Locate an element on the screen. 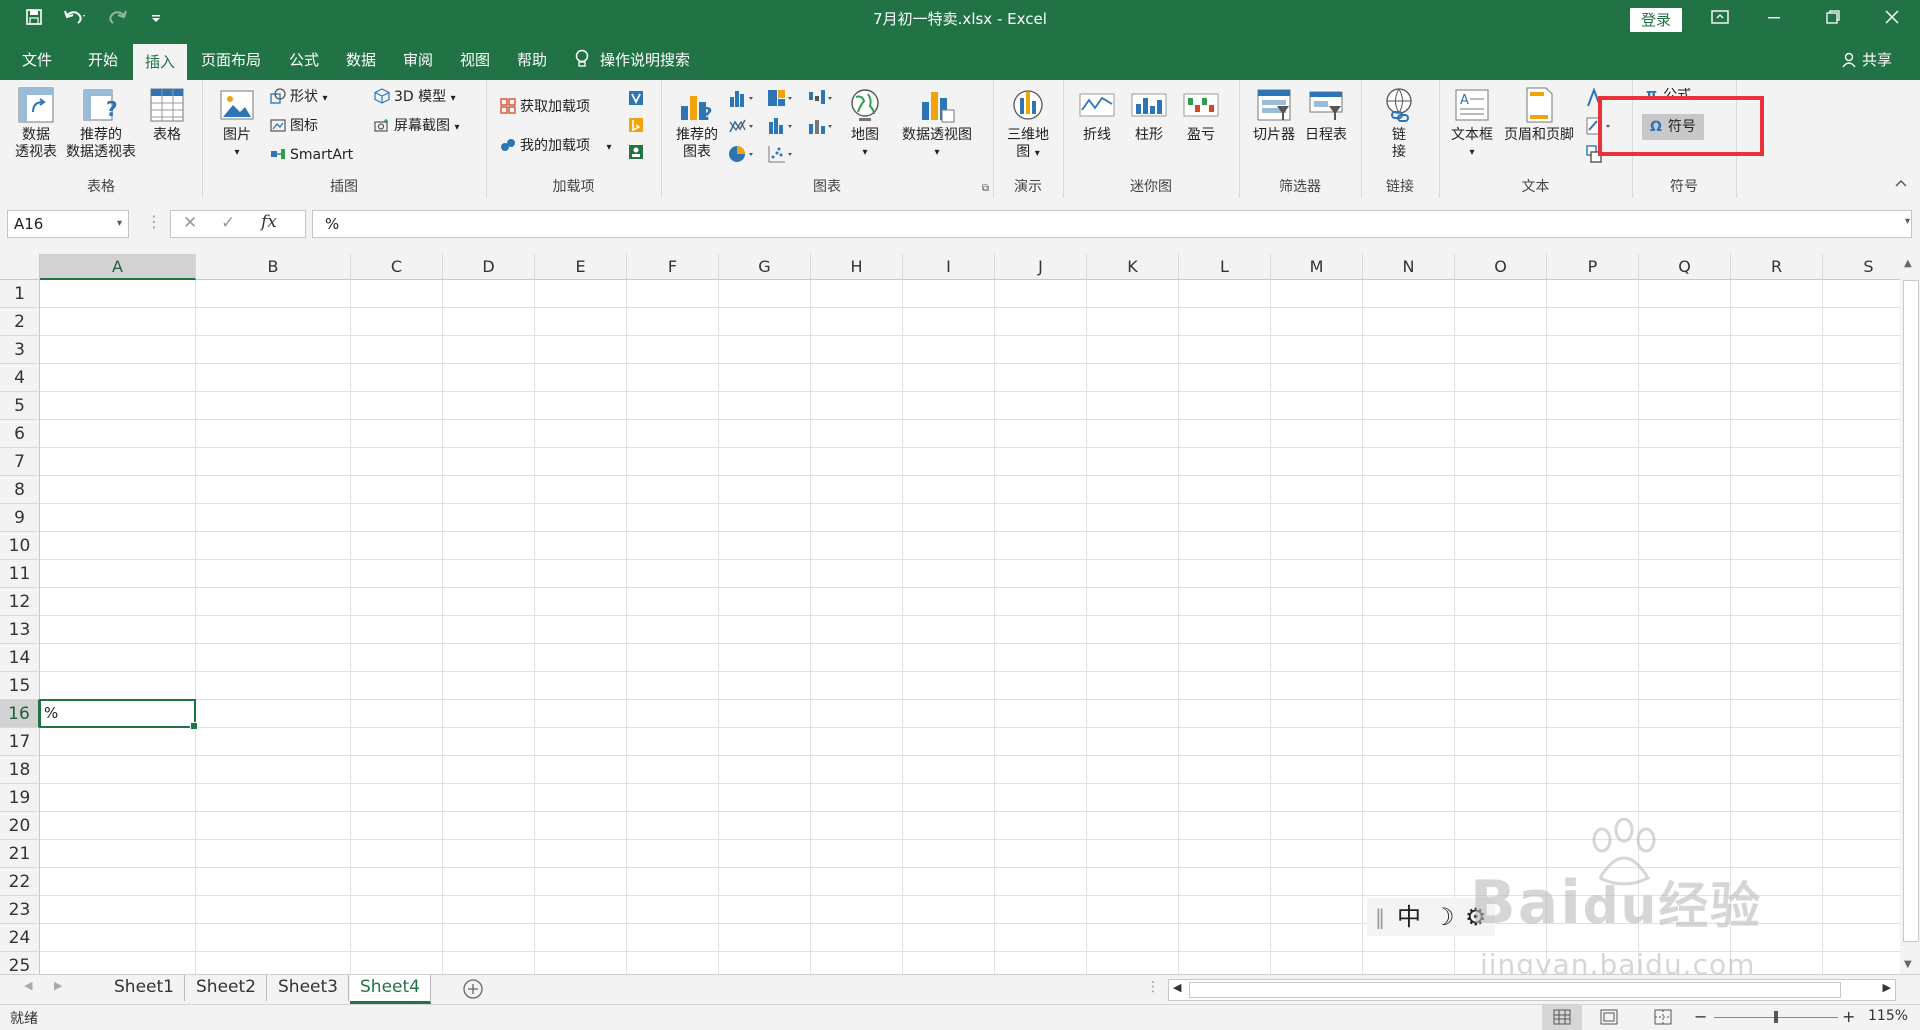 The image size is (1920, 1030). new-sheet-icon is located at coordinates (473, 991).